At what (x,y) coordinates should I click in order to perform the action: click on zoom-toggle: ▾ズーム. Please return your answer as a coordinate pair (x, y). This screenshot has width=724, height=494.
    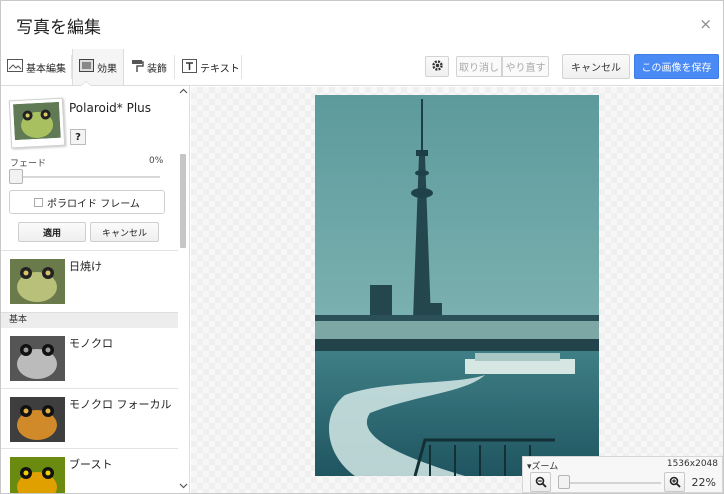
    Looking at the image, I should click on (542, 465).